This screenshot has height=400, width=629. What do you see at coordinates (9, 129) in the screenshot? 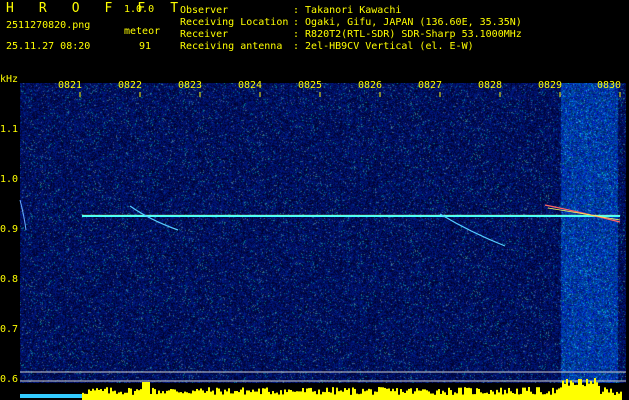
I see `freq-tick-1-1: 1.1` at bounding box center [9, 129].